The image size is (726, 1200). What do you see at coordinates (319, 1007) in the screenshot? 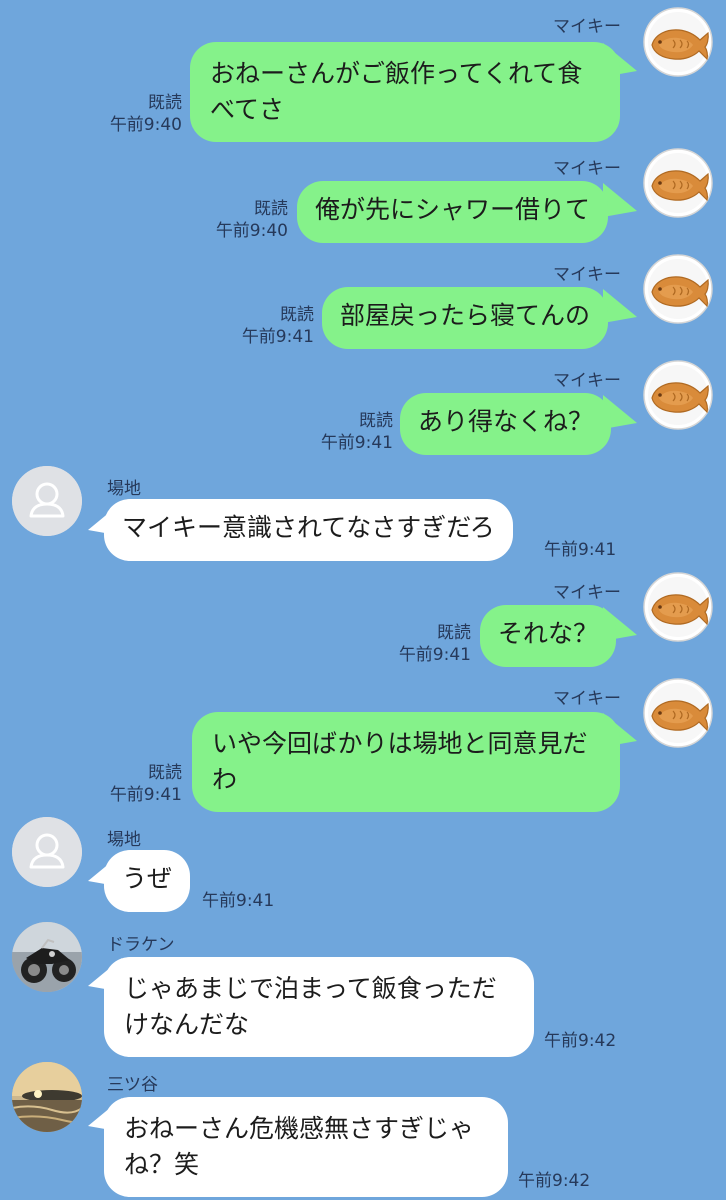
I see `message-bubble: じゃあまじで泊まって飯食っただ けなんだな` at bounding box center [319, 1007].